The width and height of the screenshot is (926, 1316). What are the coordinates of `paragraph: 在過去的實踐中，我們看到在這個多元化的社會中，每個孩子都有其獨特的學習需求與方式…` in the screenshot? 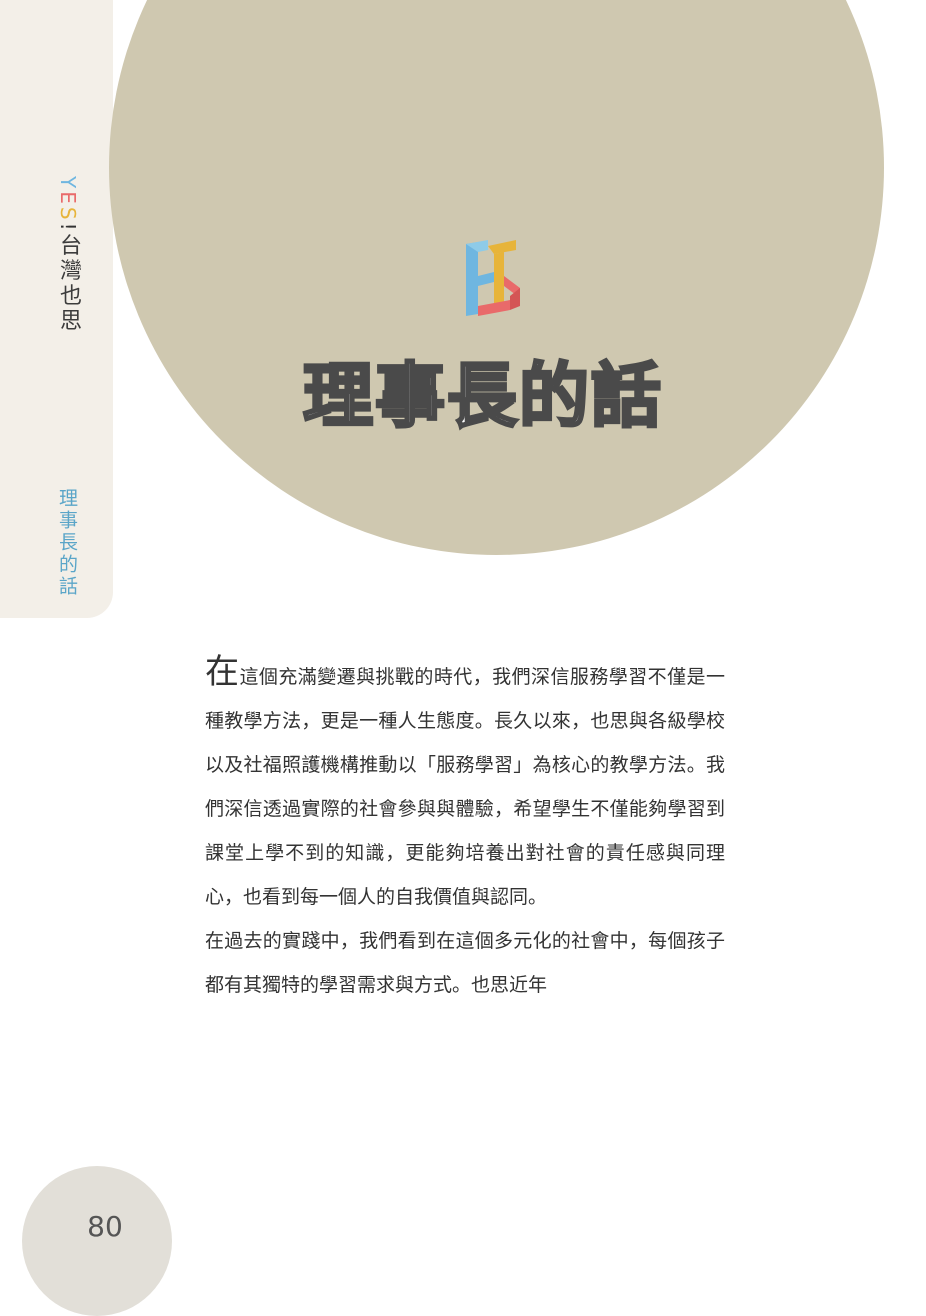 It's located at (465, 963).